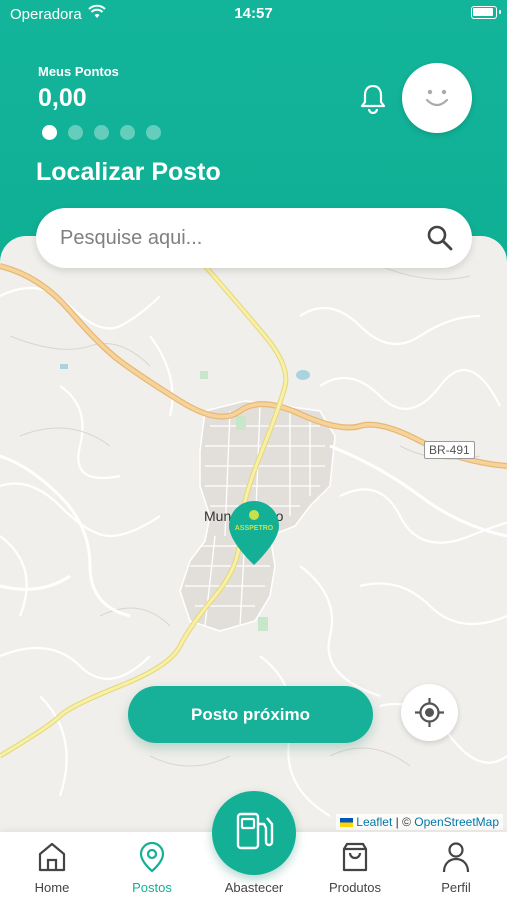 The width and height of the screenshot is (507, 900). What do you see at coordinates (456, 822) in the screenshot?
I see `osm-link: OpenStreetMap` at bounding box center [456, 822].